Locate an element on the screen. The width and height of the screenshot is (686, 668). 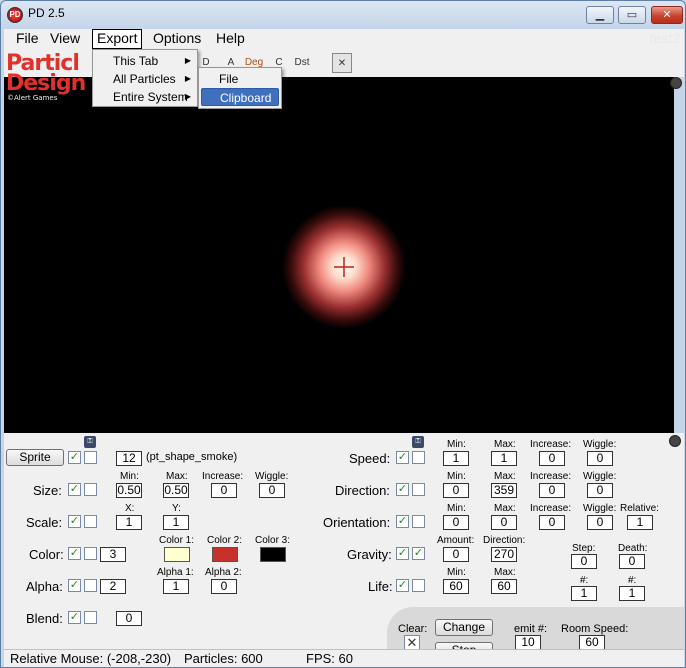
color1-header: Color 1: is located at coordinates (177, 540).